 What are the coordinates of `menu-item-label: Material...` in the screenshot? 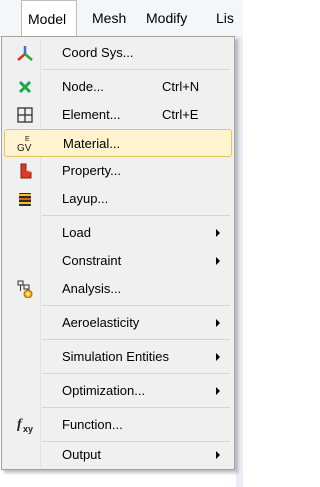 It's located at (92, 143).